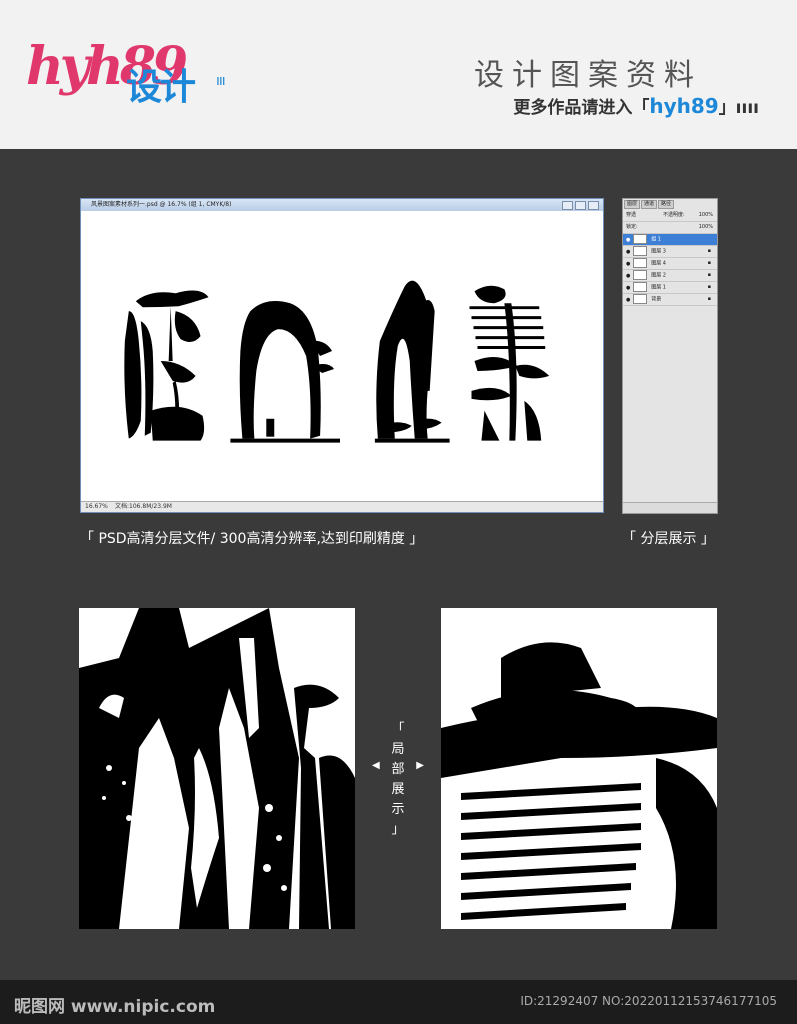 This screenshot has width=797, height=1024. What do you see at coordinates (632, 204) in the screenshot?
I see `tab-layers: 图层` at bounding box center [632, 204].